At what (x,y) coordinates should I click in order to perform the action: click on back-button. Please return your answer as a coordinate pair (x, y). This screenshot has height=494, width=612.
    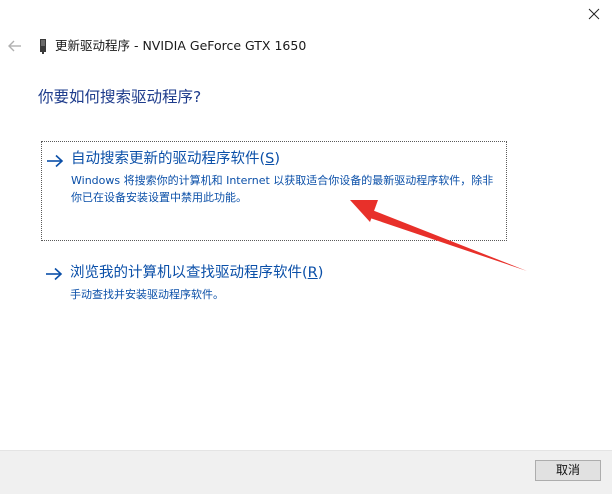
    Looking at the image, I should click on (15, 46).